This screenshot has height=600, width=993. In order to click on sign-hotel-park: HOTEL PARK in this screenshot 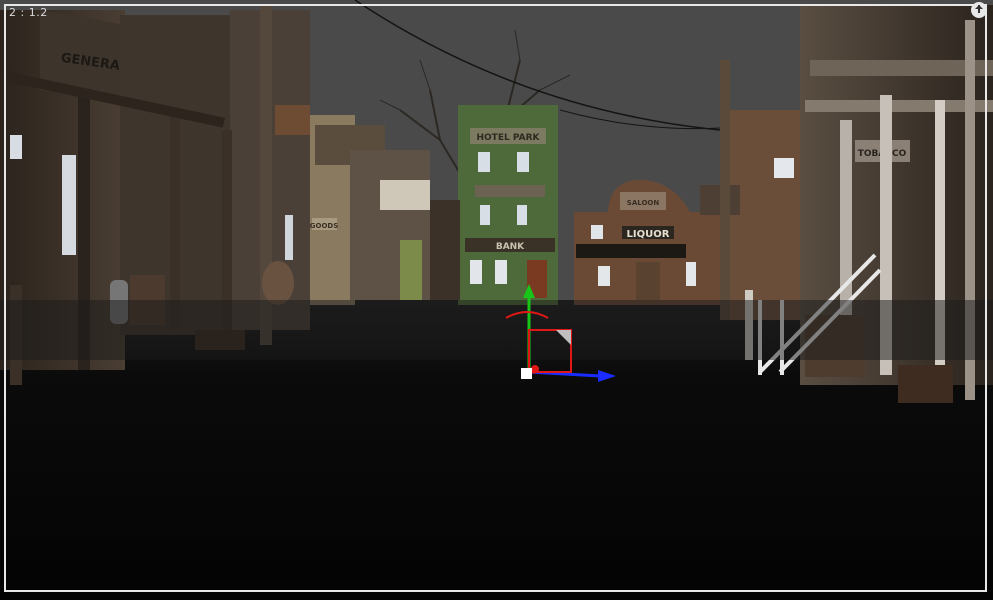, I will do `click(509, 138)`.